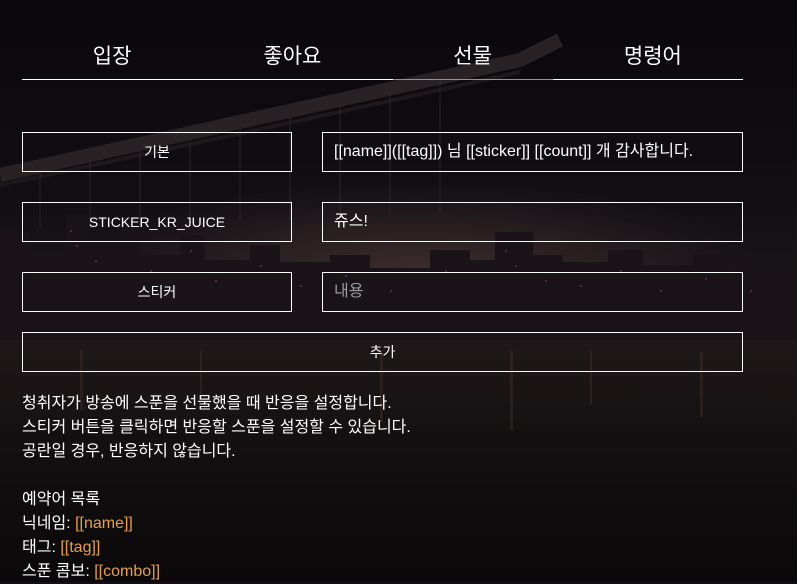 This screenshot has width=797, height=584. What do you see at coordinates (216, 548) in the screenshot?
I see `reserved-word-item: 태그: [[tag]]` at bounding box center [216, 548].